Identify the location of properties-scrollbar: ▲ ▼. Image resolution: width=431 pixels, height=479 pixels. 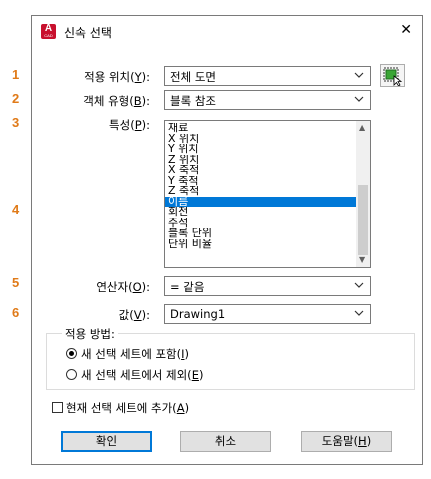
(363, 194).